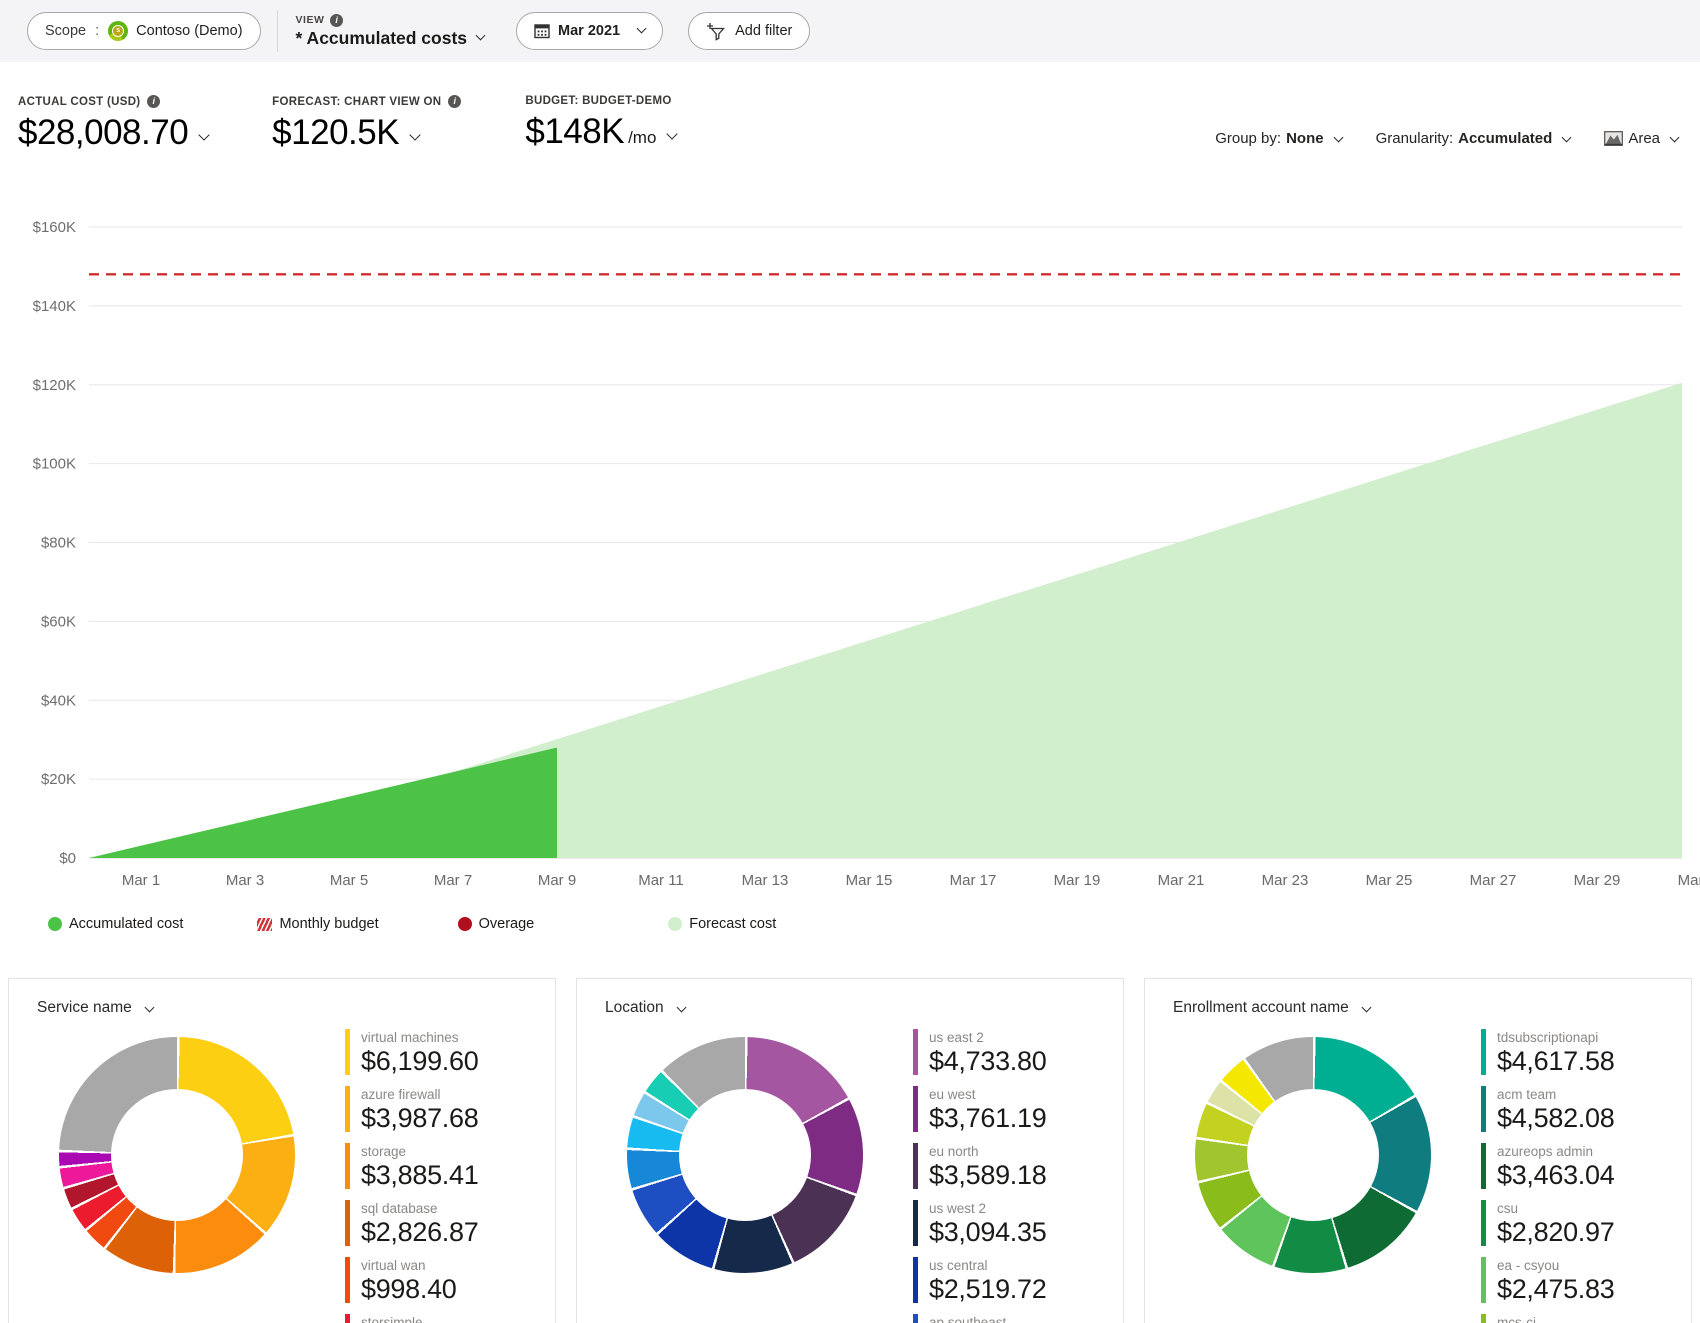  What do you see at coordinates (954, 1151) in the screenshot?
I see `legend-item-name: eu north` at bounding box center [954, 1151].